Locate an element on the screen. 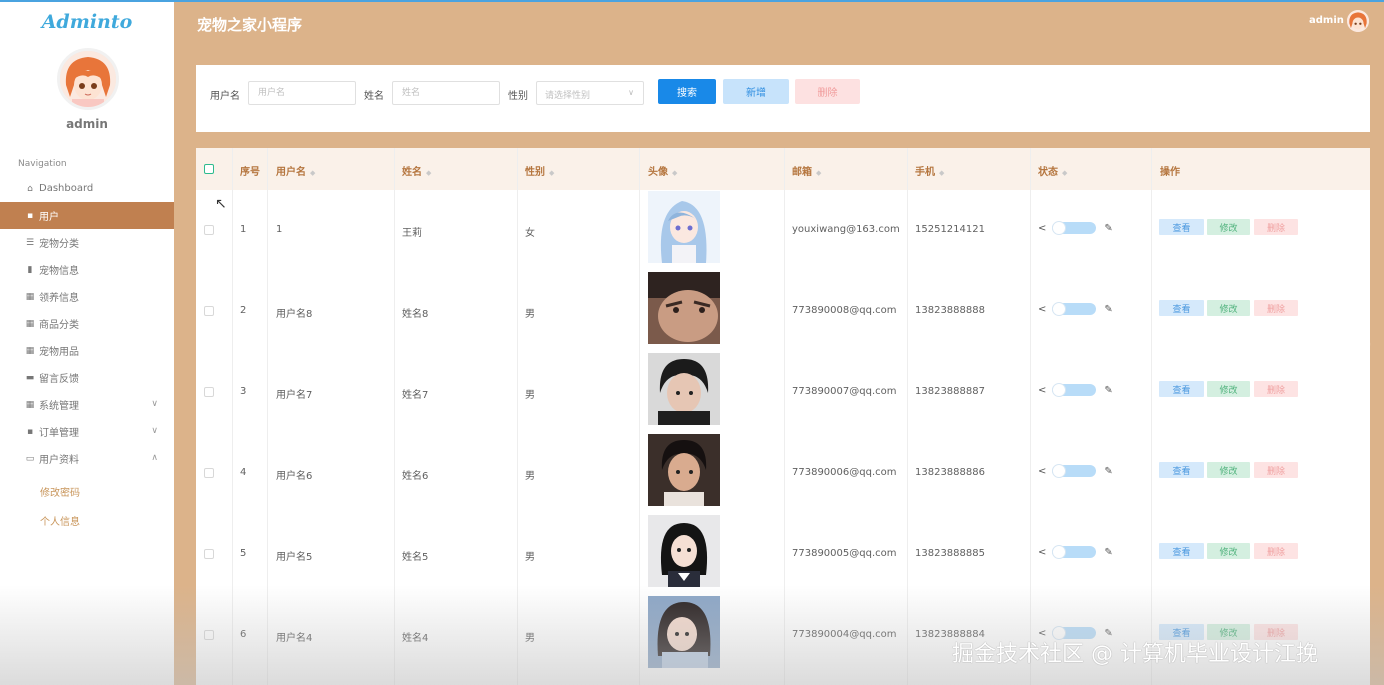  column-header-username: 用户名 ◆ is located at coordinates (295, 170).